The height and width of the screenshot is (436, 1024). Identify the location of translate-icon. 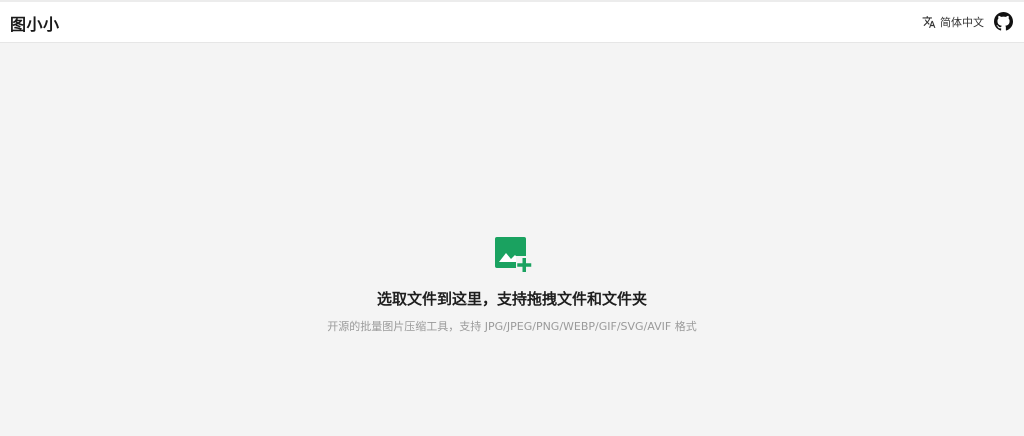
(929, 22).